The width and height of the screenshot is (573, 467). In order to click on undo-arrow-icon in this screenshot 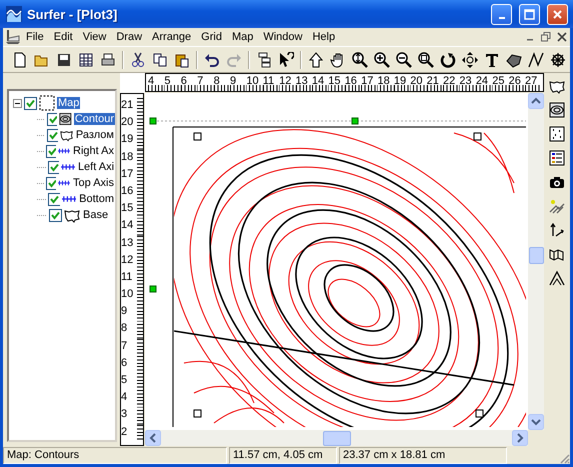, I will do `click(212, 60)`.